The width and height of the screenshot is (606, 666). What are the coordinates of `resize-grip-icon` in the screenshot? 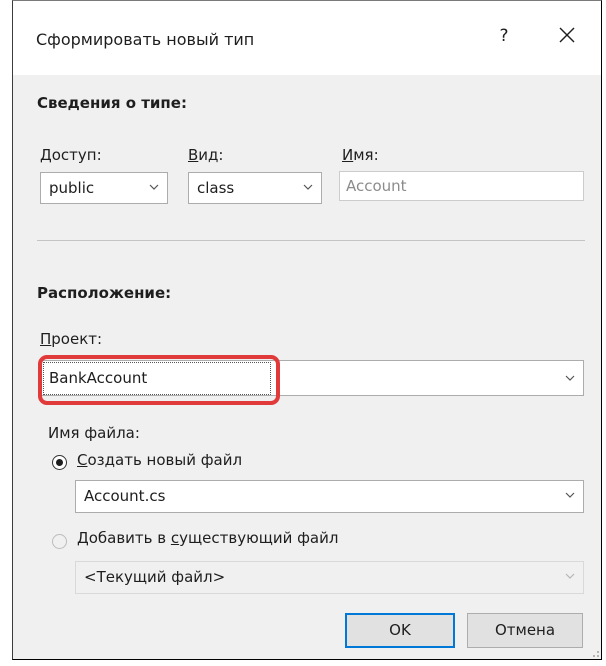 It's located at (594, 652).